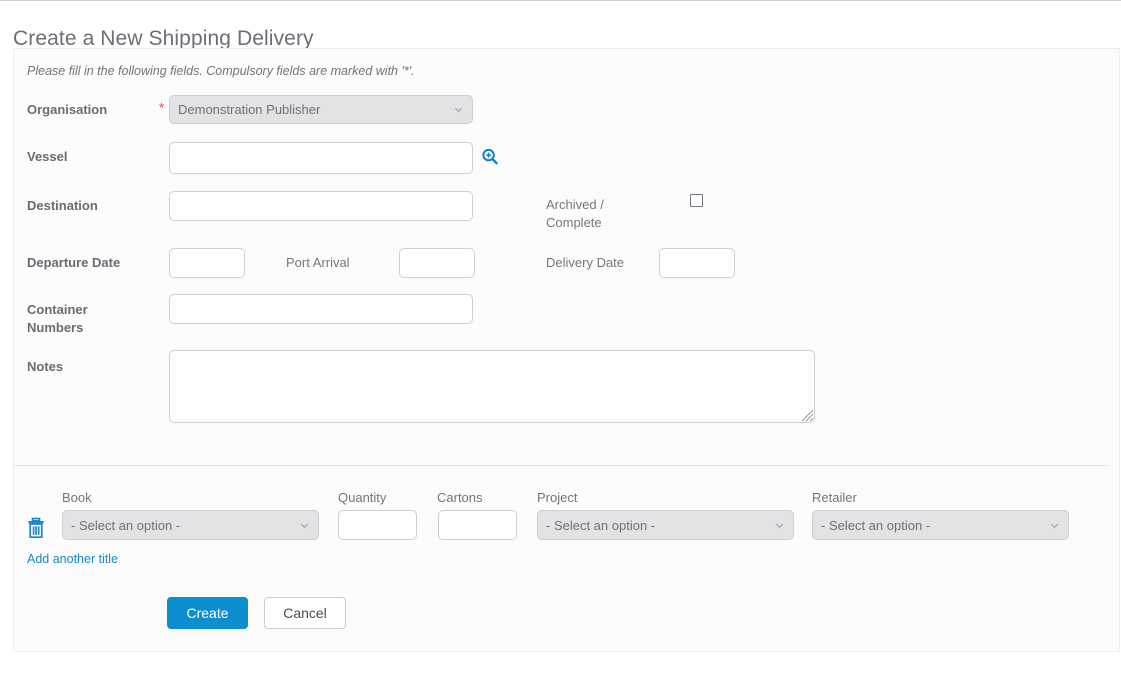 Image resolution: width=1121 pixels, height=681 pixels. I want to click on departure-date-label: Departure Date, so click(74, 262).